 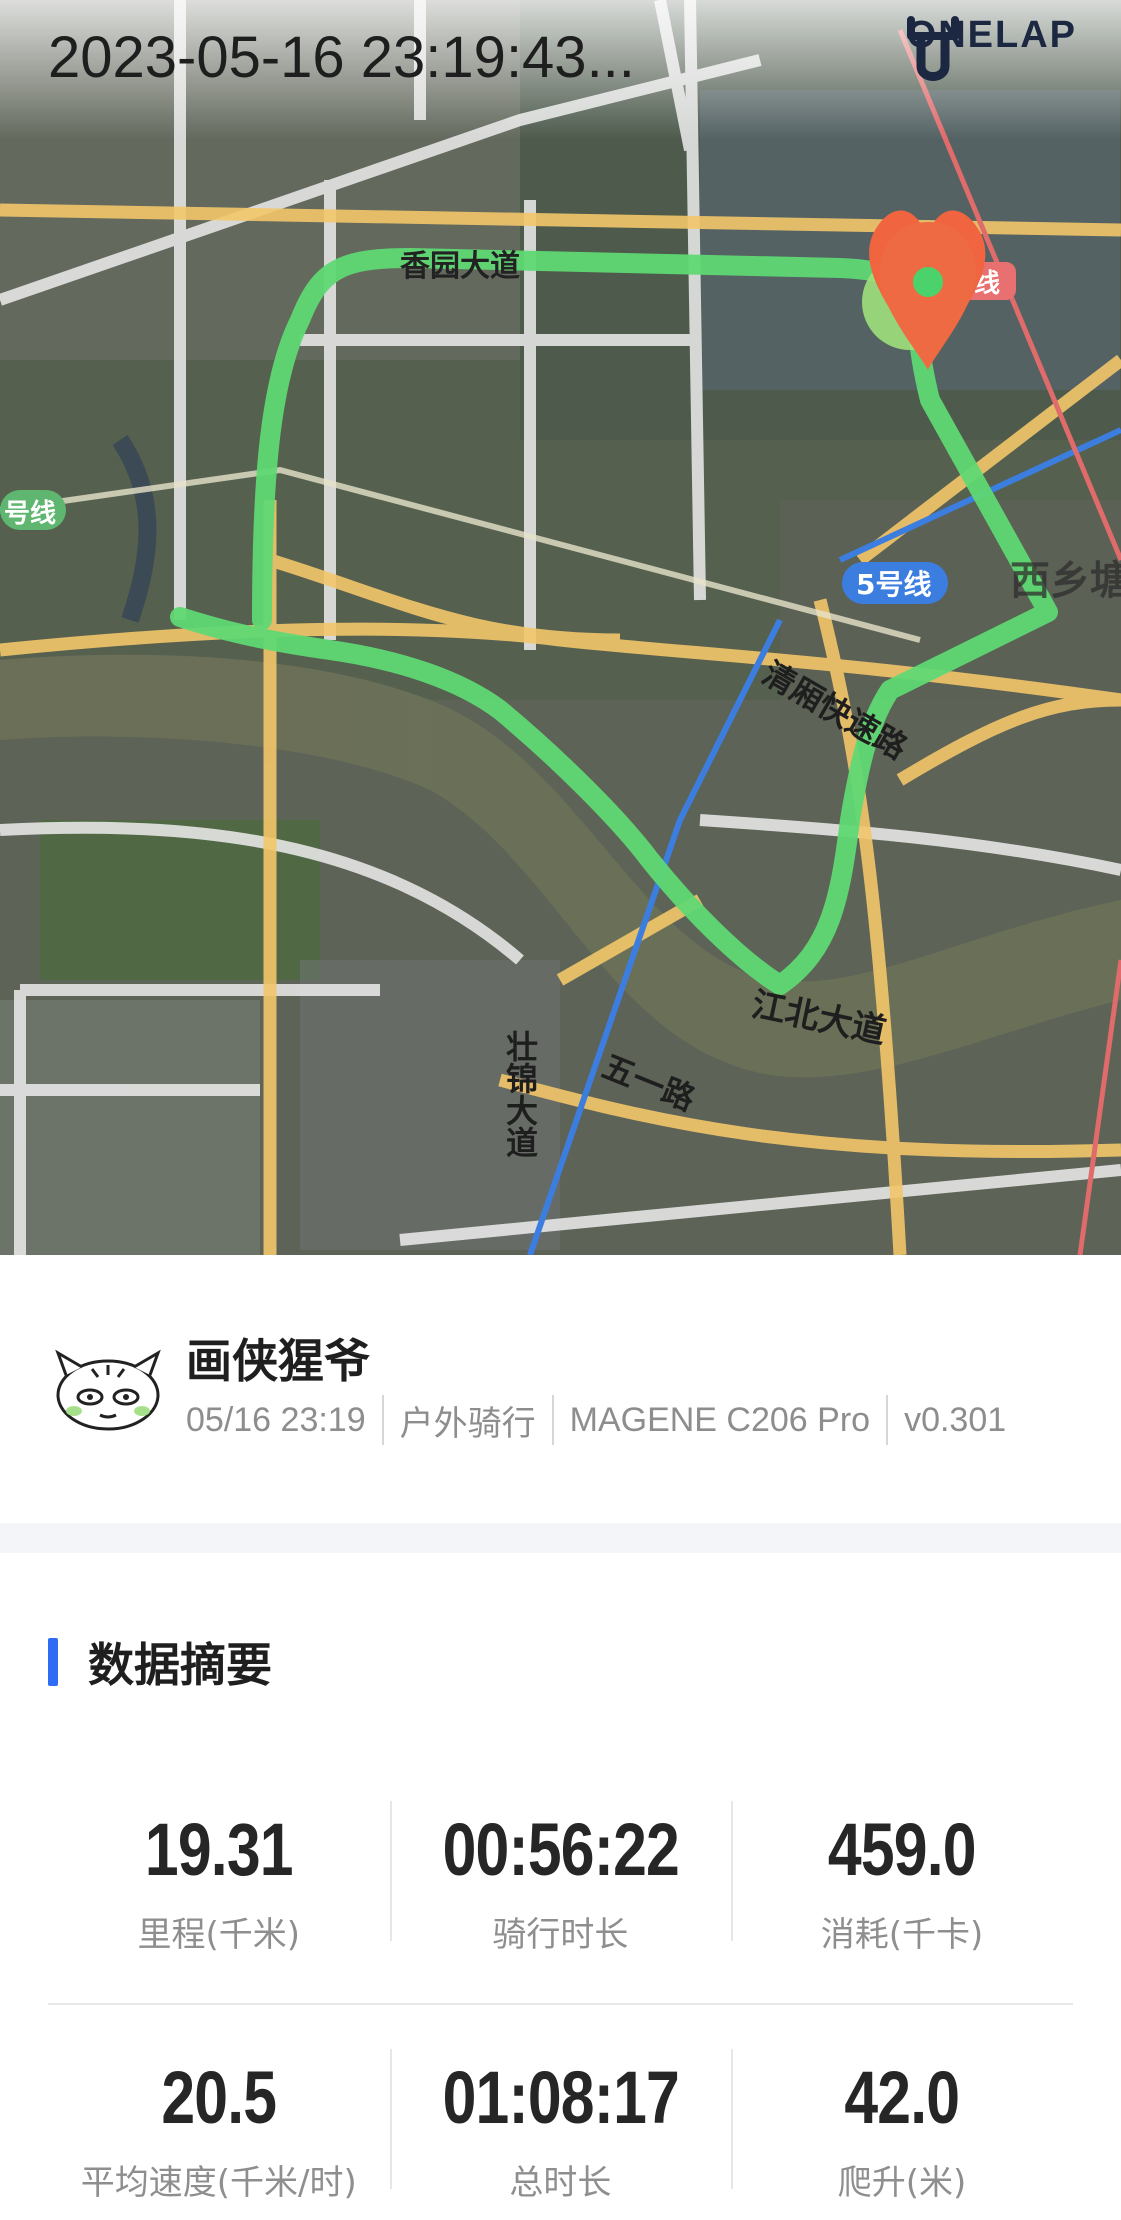 I want to click on svg-text: 香园大道, so click(x=460, y=266).